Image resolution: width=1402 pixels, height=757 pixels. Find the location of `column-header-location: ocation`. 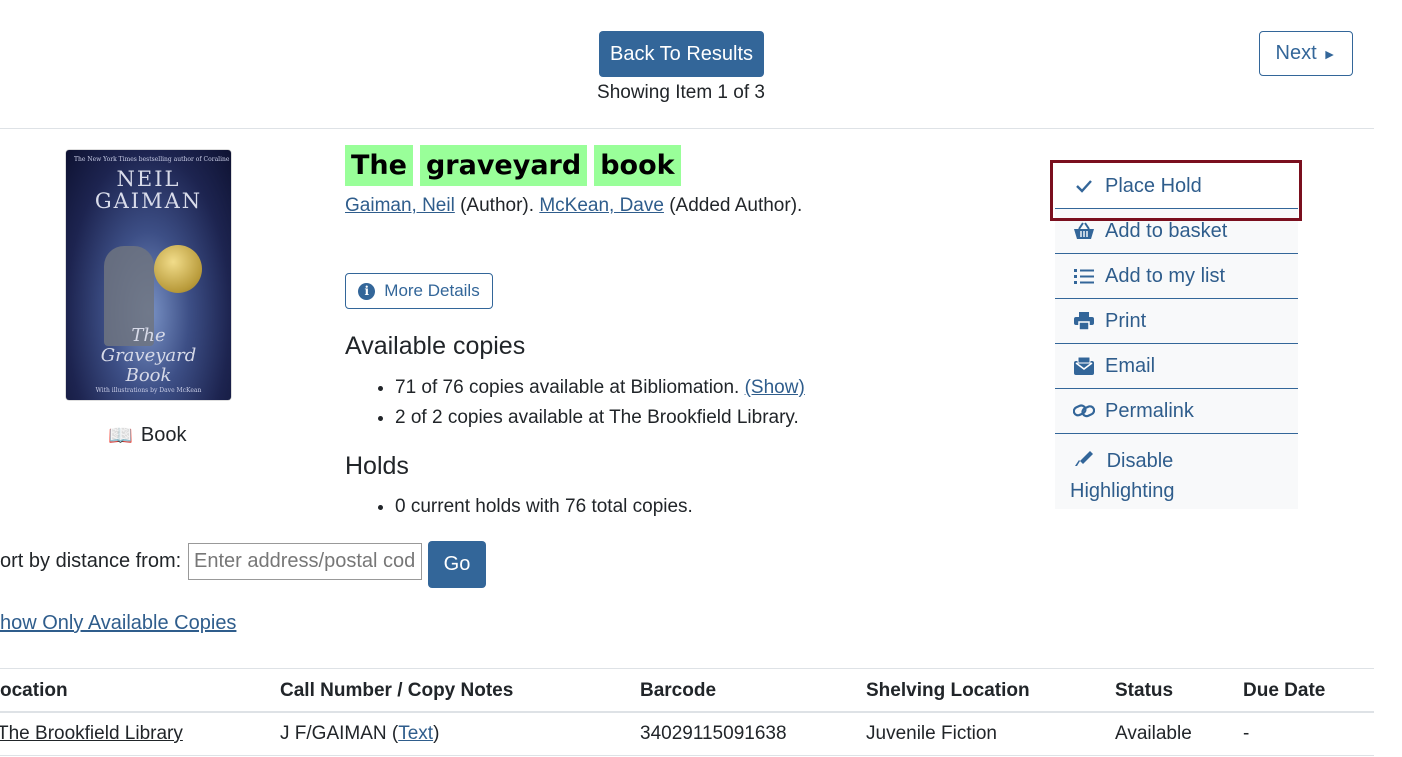

column-header-location: ocation is located at coordinates (34, 690).